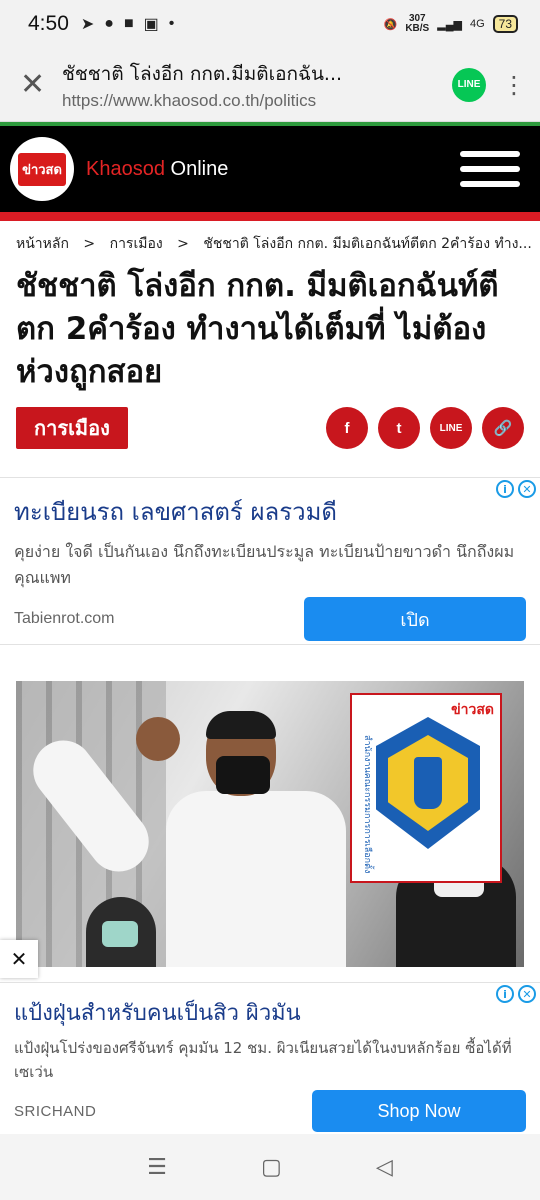  Describe the element at coordinates (347, 428) in the screenshot. I see `facebook-share-icon: f` at that location.